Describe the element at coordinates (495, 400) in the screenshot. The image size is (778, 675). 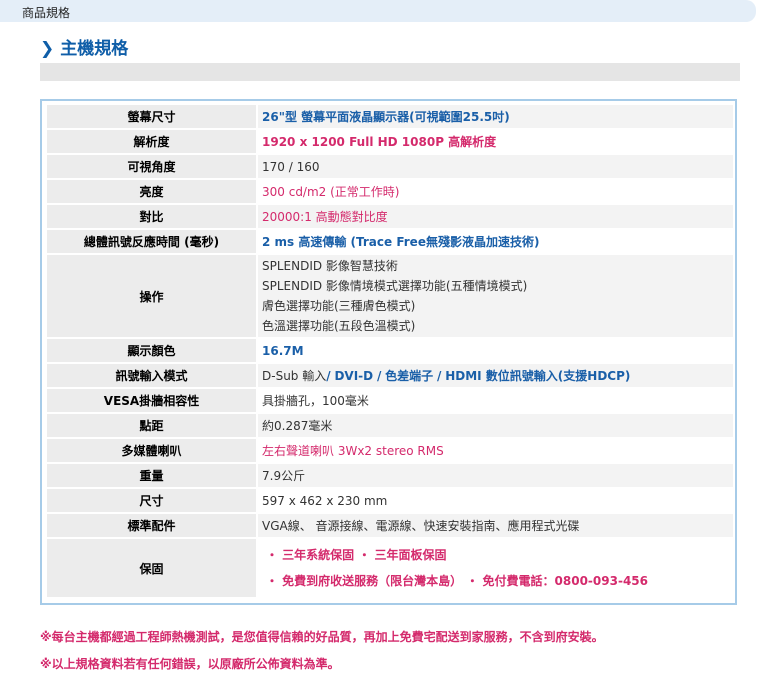
I see `spec-value-vesa: 具掛牆孔，100毫米` at that location.